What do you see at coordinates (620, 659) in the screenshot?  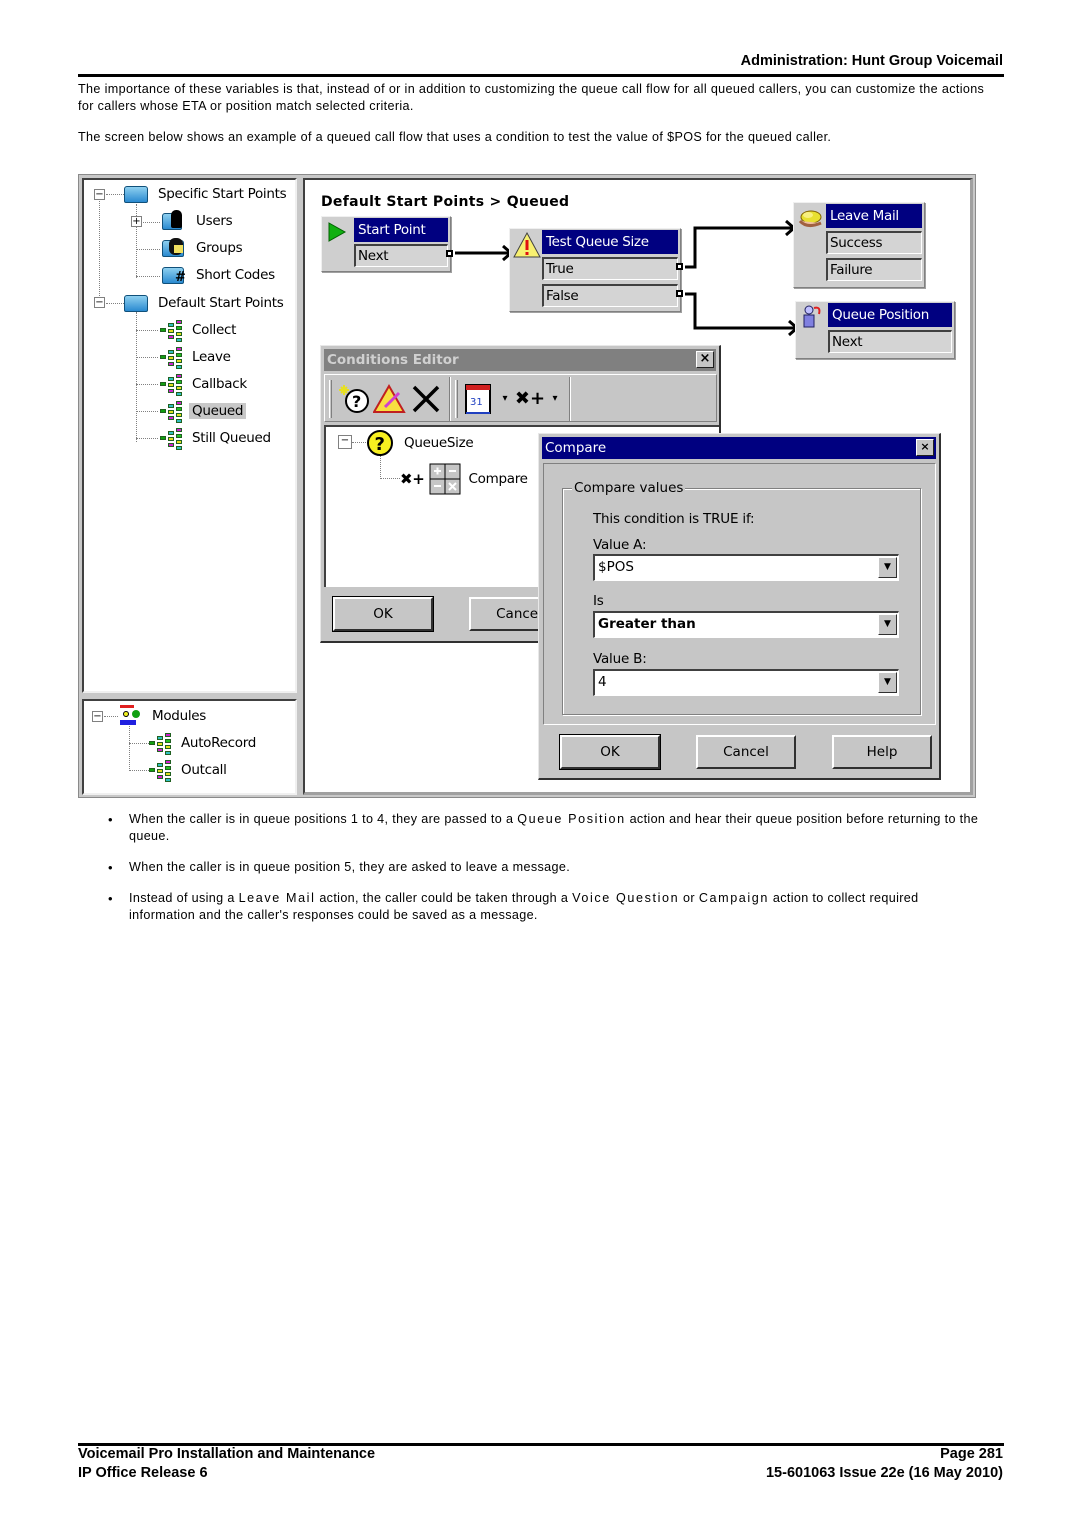 I see `value-b-label: Value B:` at bounding box center [620, 659].